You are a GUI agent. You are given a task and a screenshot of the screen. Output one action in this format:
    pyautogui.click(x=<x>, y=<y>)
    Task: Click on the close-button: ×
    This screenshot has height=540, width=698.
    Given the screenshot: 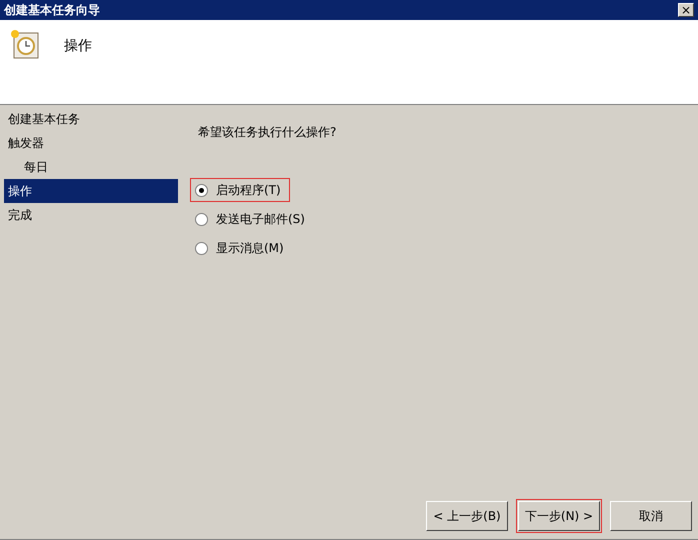 What is the action you would take?
    pyautogui.click(x=686, y=10)
    